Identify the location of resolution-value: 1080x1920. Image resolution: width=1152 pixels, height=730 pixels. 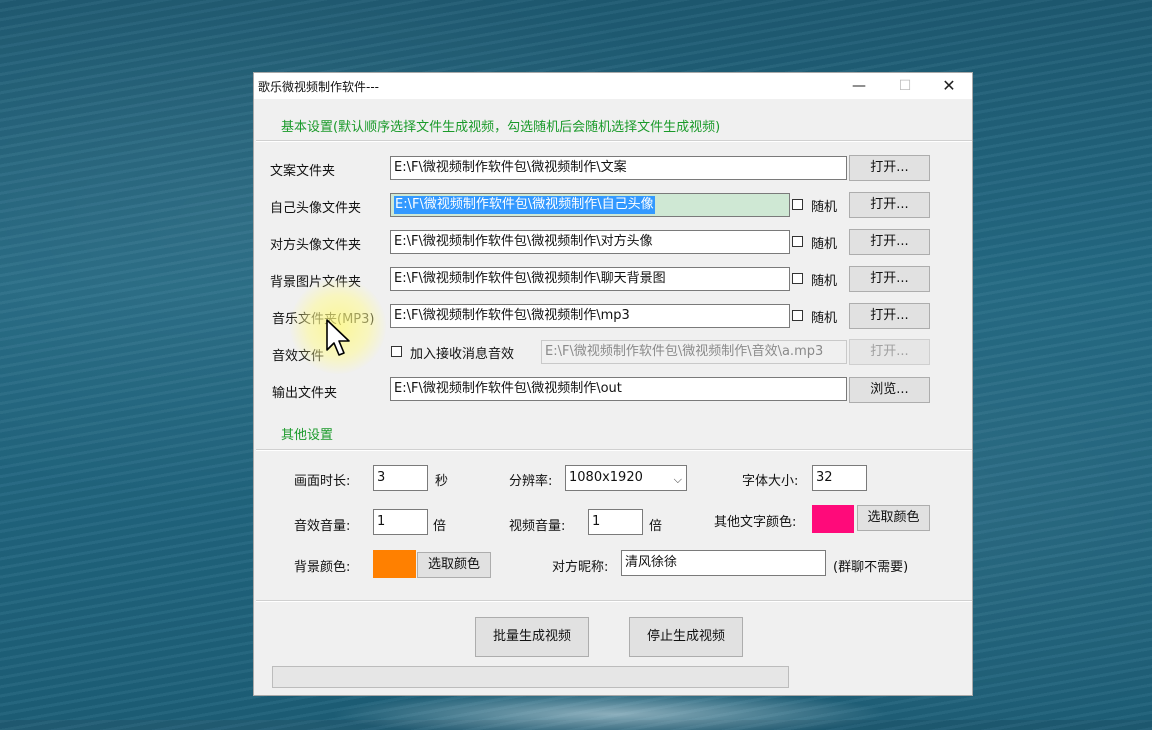
(606, 477).